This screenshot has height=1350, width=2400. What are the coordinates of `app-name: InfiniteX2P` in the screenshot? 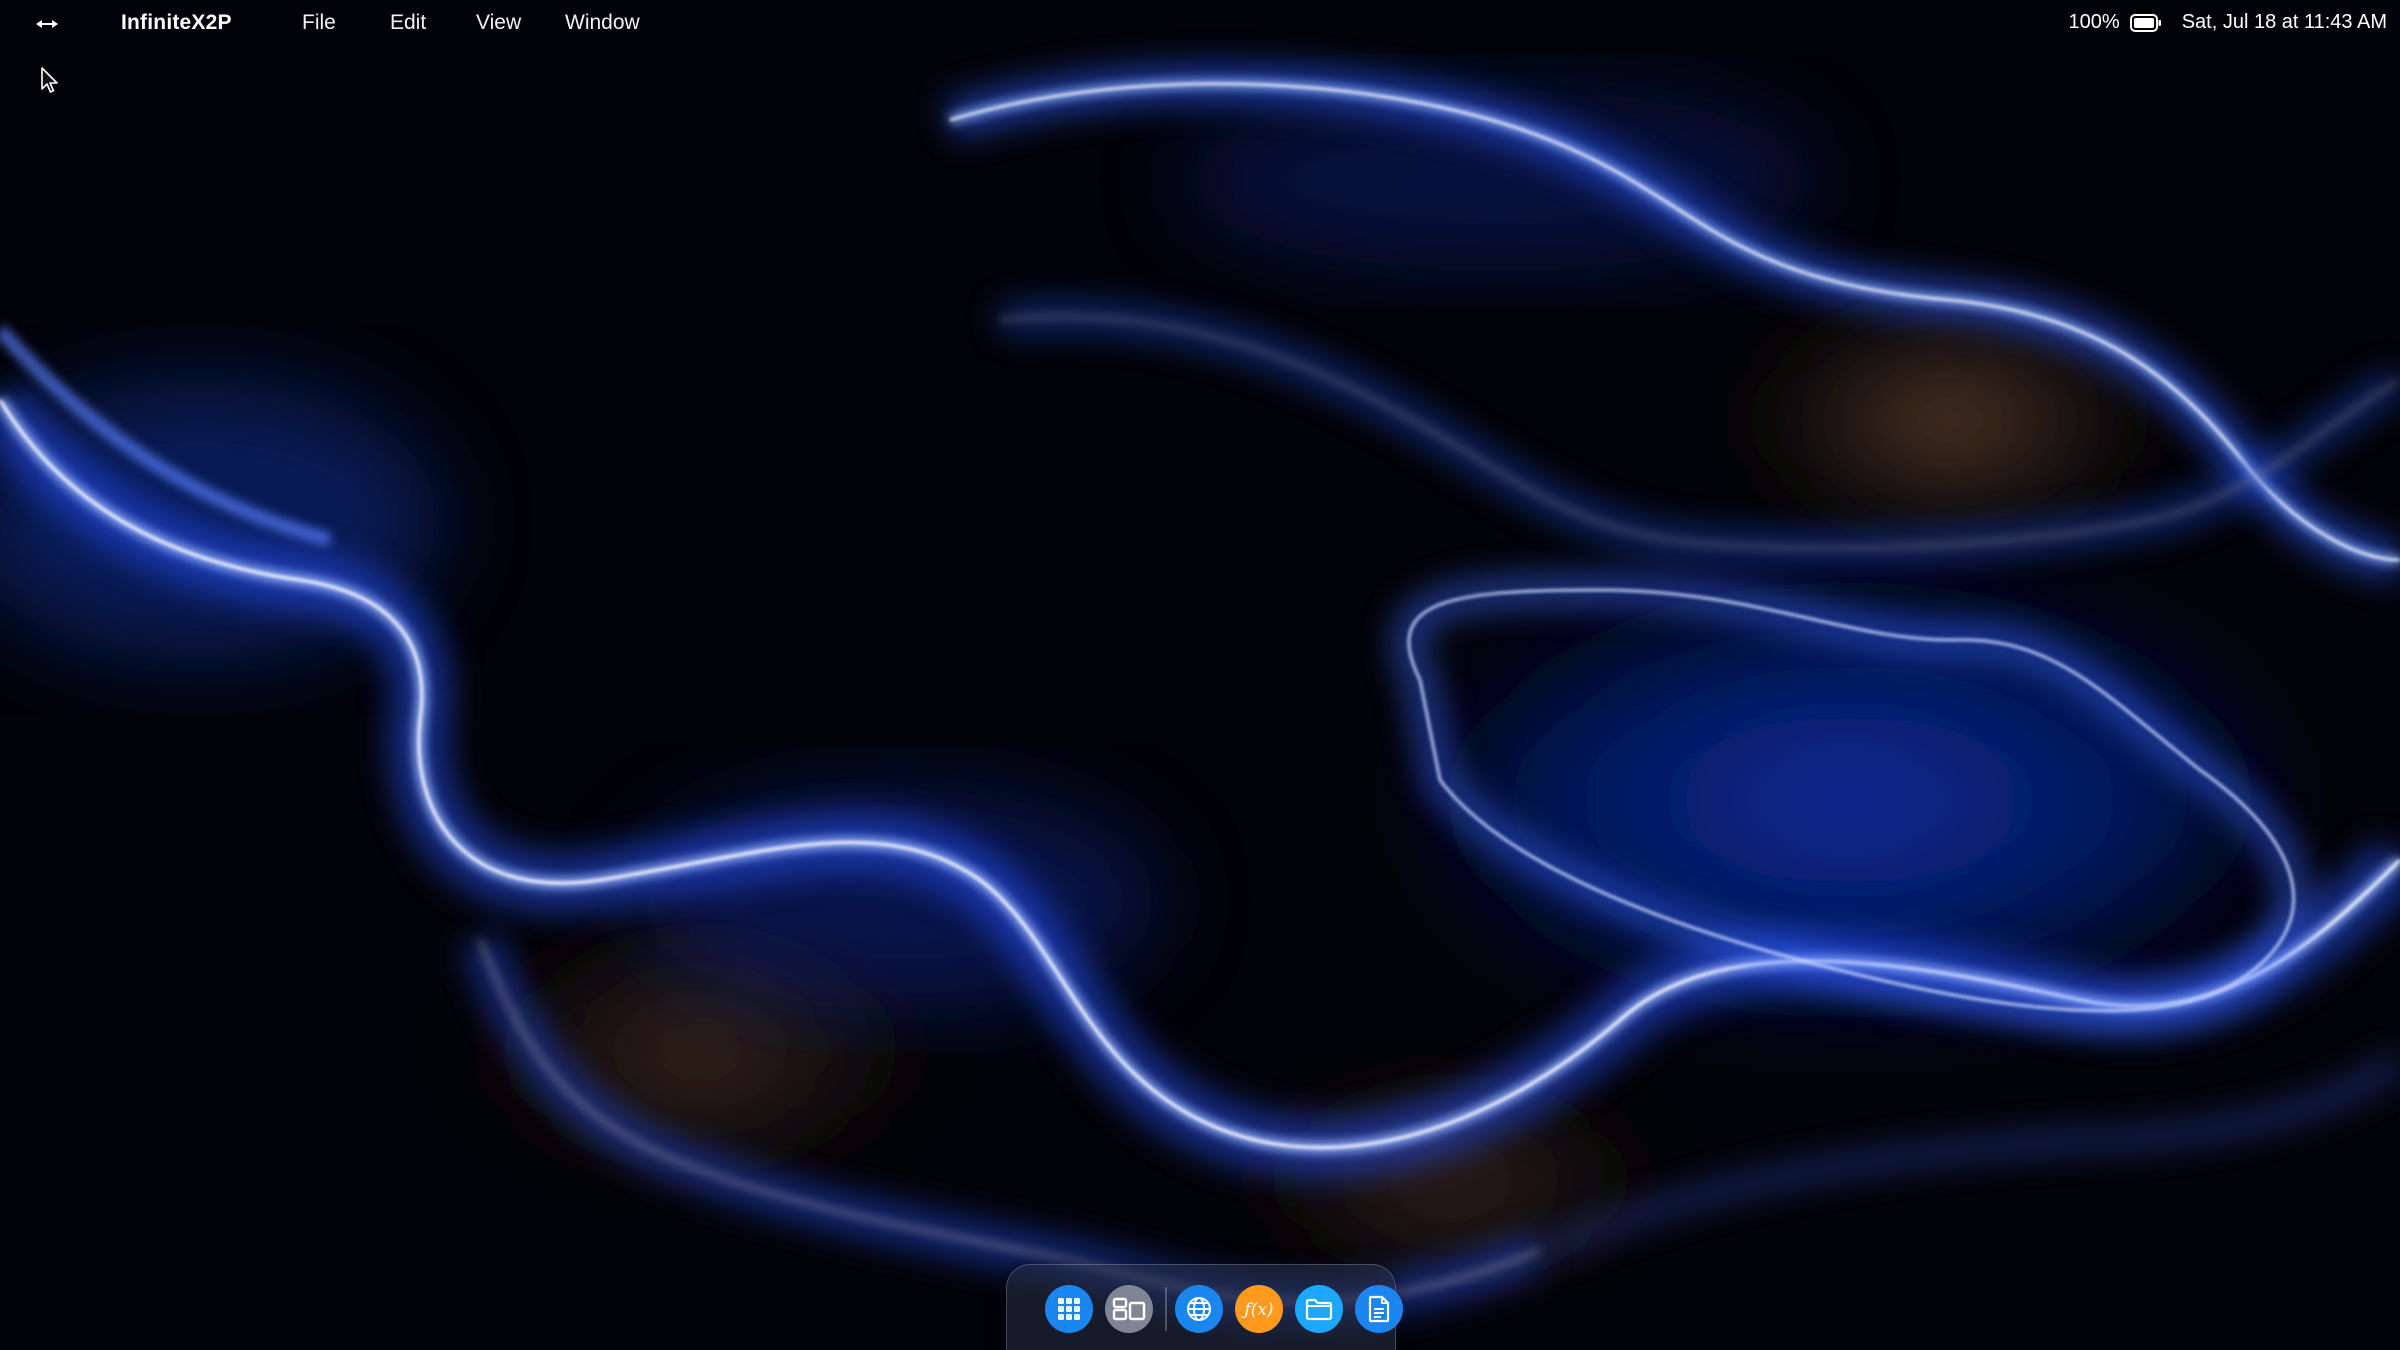 It's located at (176, 23).